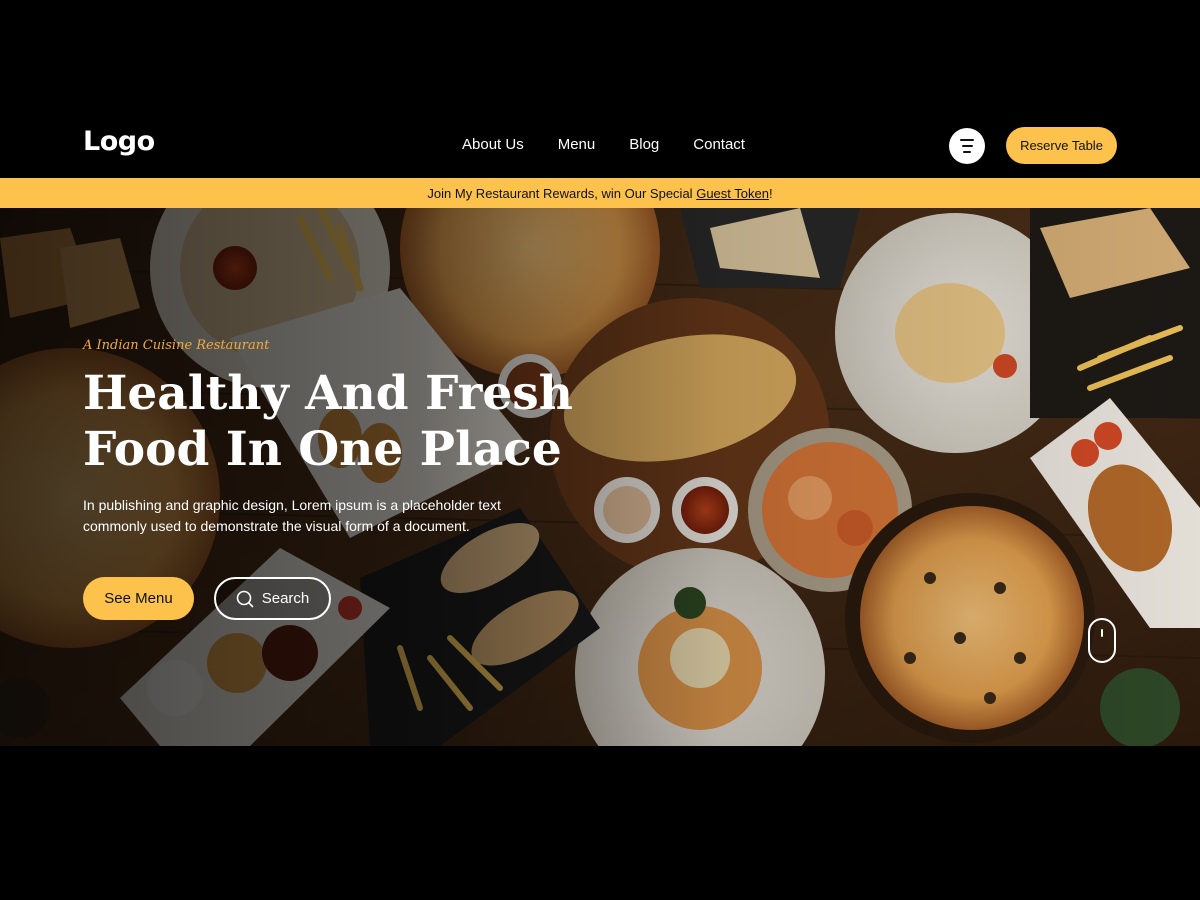  What do you see at coordinates (577, 144) in the screenshot?
I see `nav-menu: Menu` at bounding box center [577, 144].